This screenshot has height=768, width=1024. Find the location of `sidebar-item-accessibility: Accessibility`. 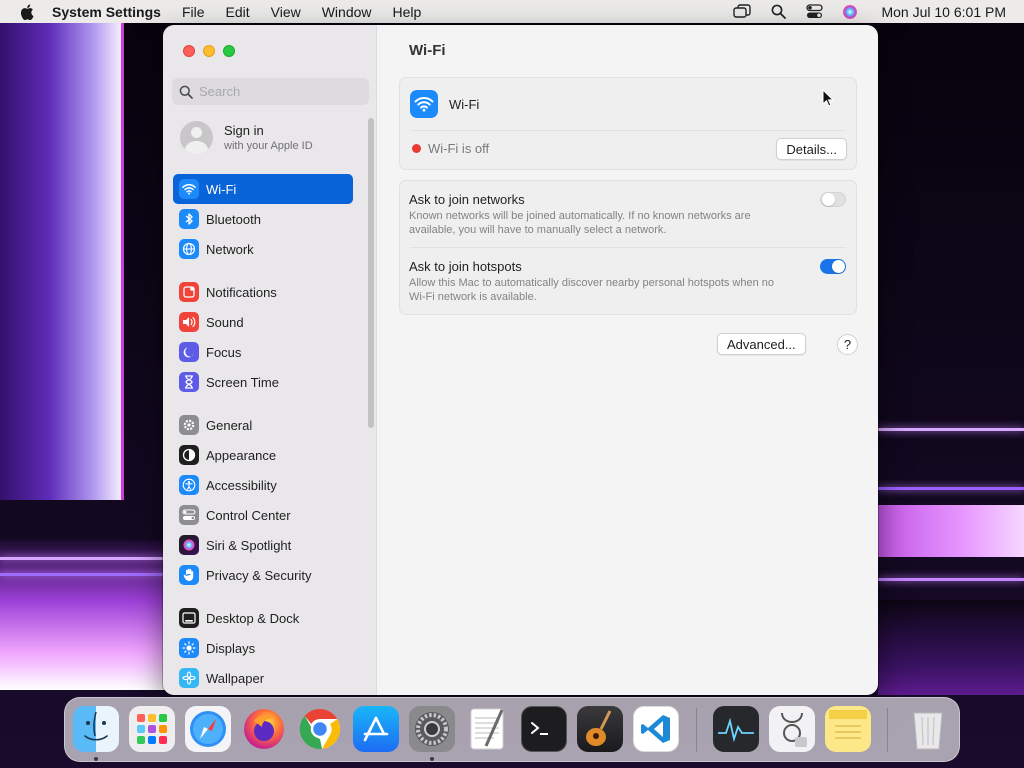

sidebar-item-accessibility: Accessibility is located at coordinates (263, 485).